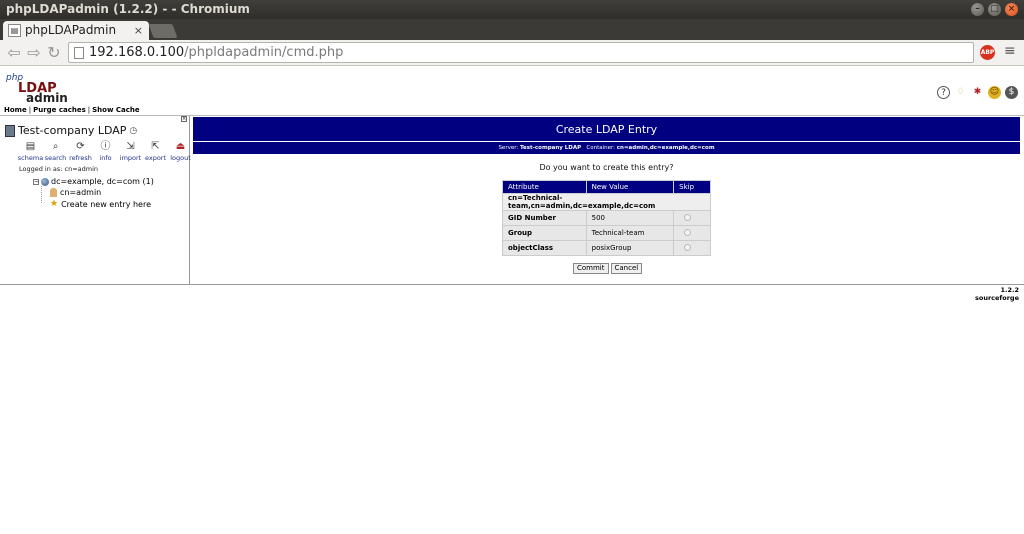 Image resolution: width=1024 pixels, height=534 pixels. I want to click on tree-item-label: Create new entry here, so click(106, 204).